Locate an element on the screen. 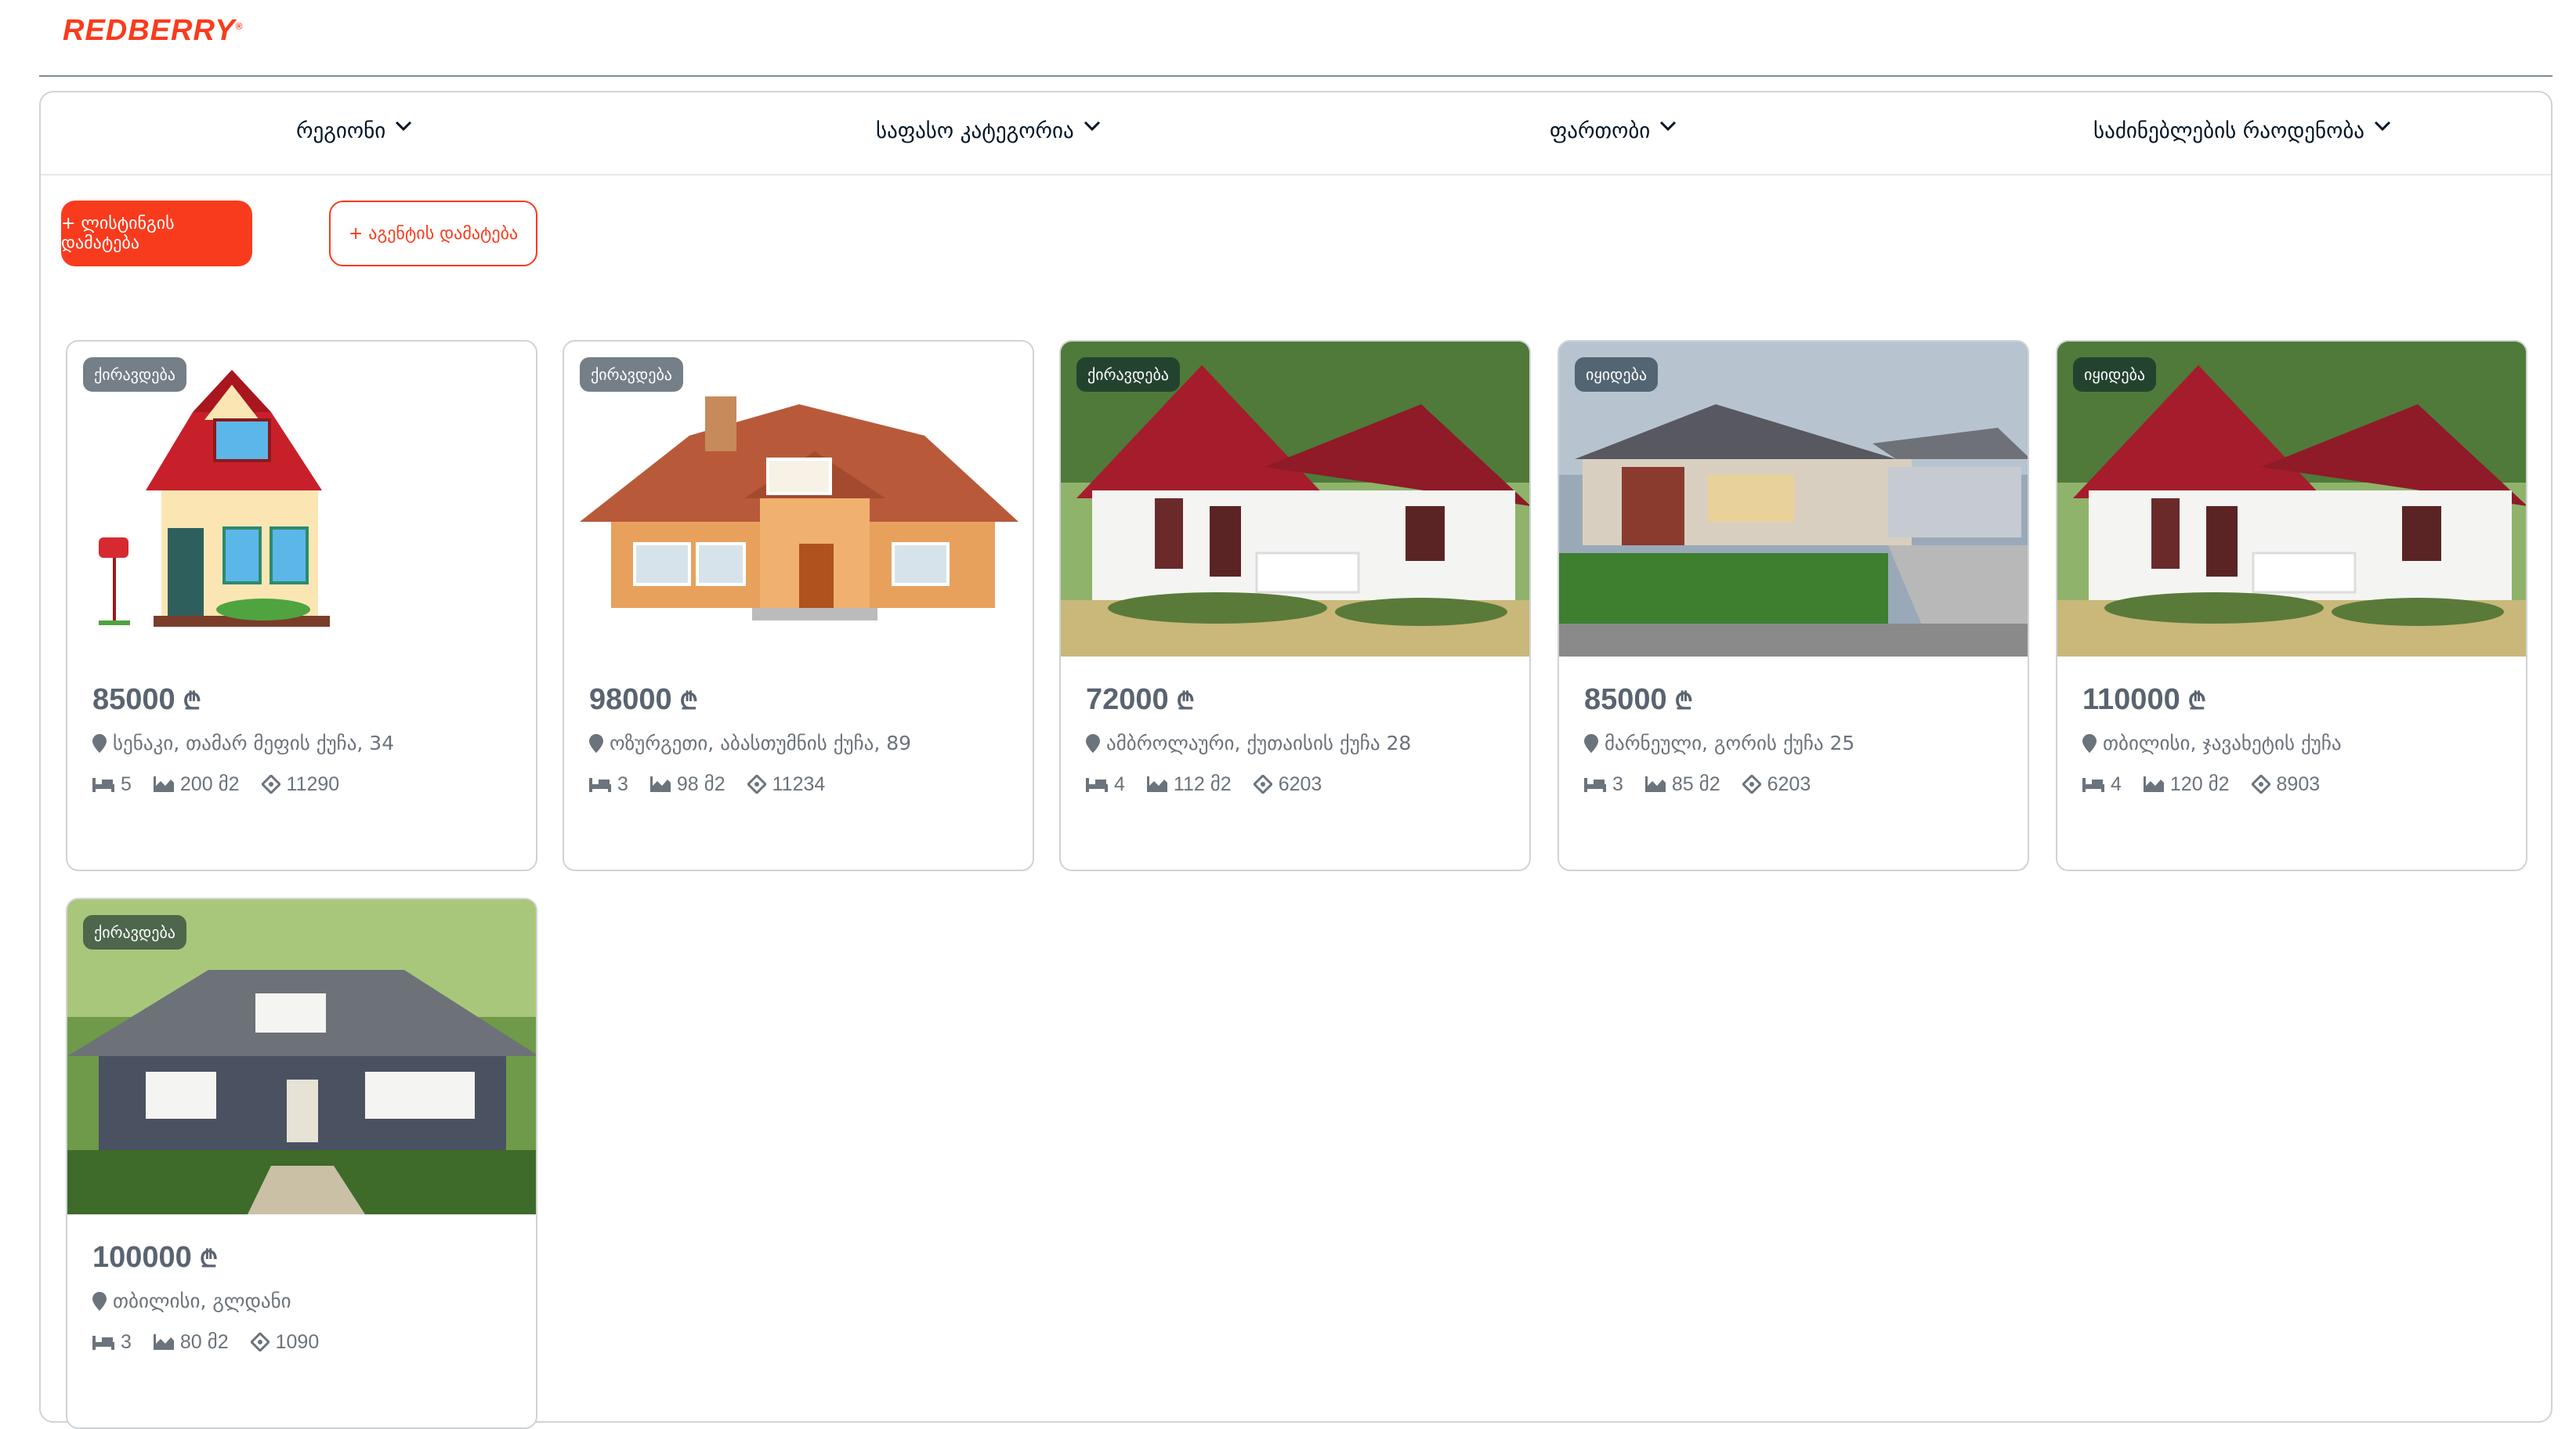 The image size is (2576, 1429). filter-region: რეგიონი is located at coordinates (354, 131).